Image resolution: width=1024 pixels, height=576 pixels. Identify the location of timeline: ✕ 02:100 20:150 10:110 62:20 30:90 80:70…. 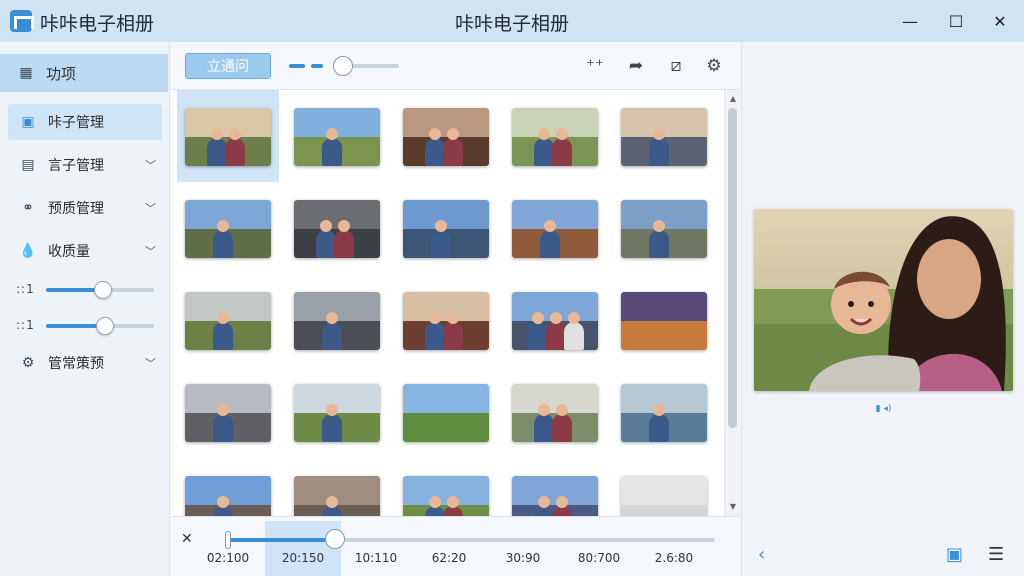
(455, 546).